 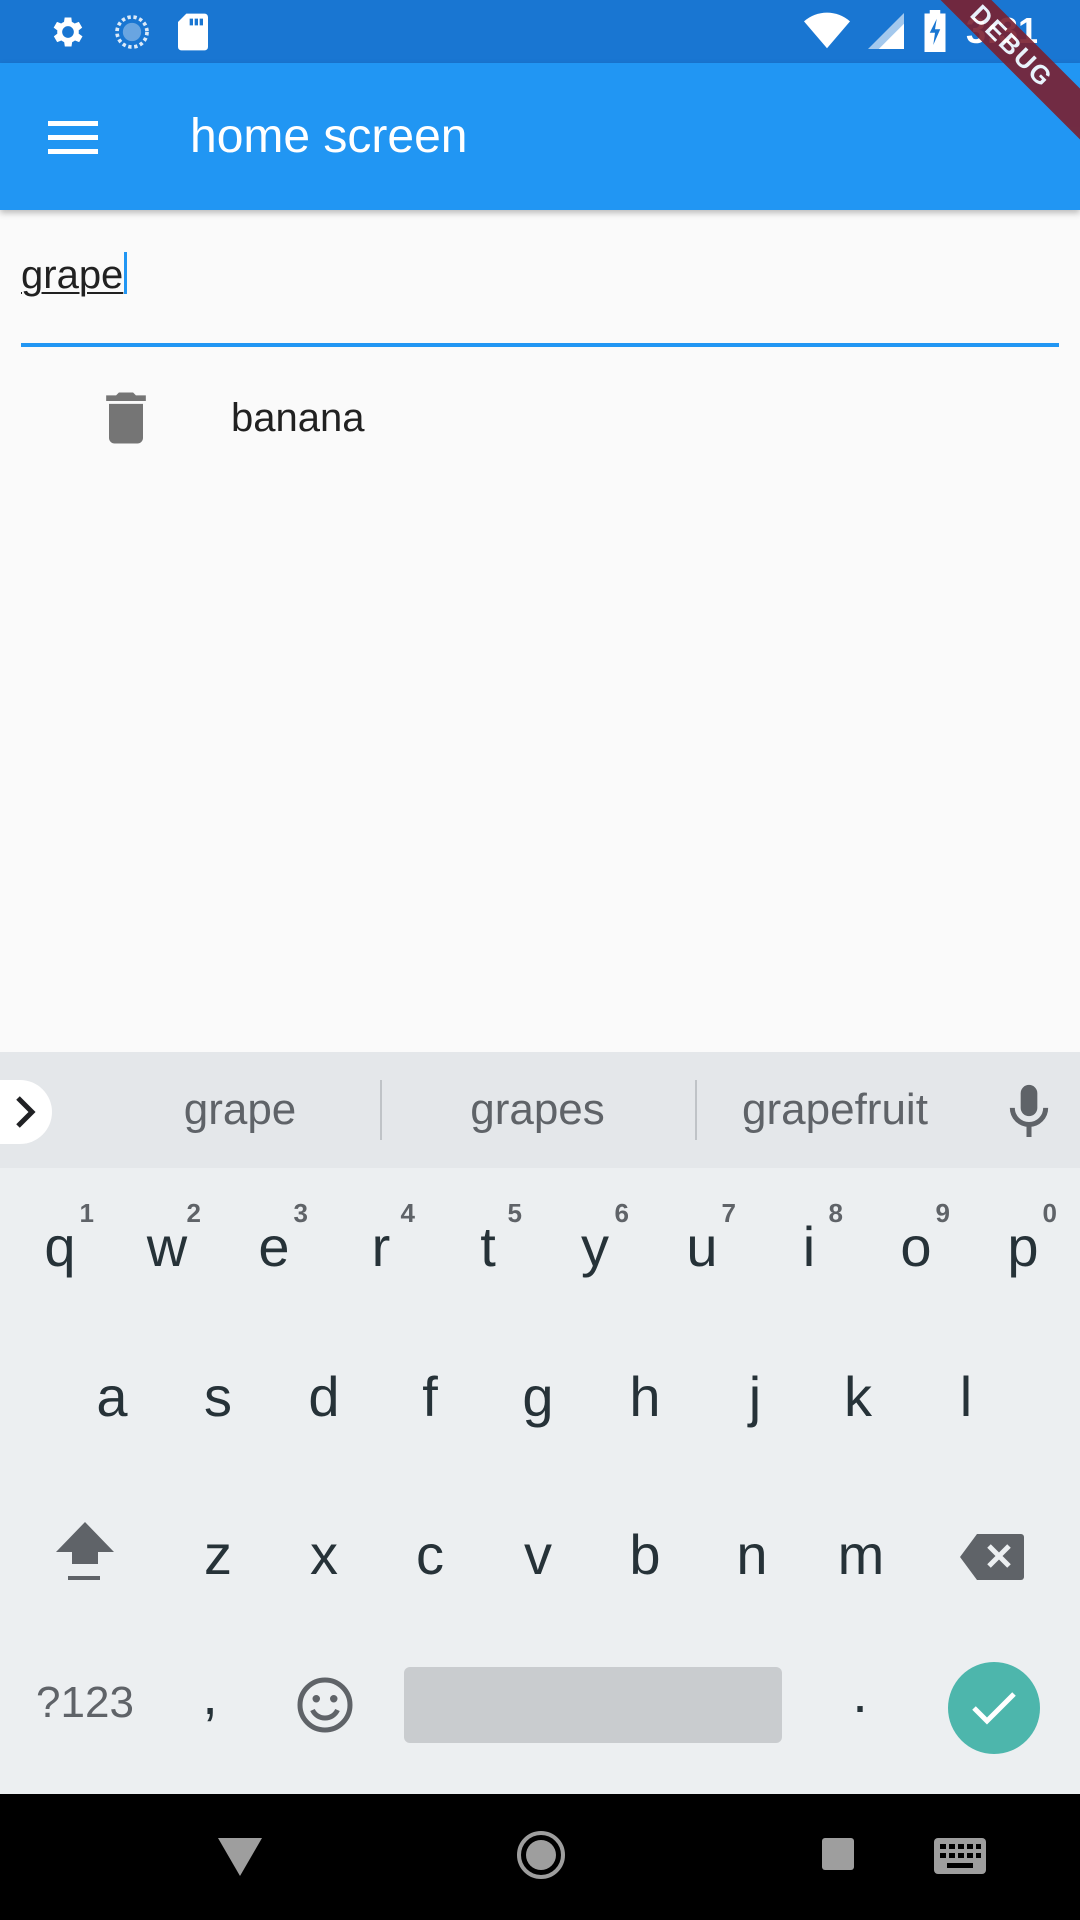 I want to click on key-hint: 9, so click(x=942, y=1213).